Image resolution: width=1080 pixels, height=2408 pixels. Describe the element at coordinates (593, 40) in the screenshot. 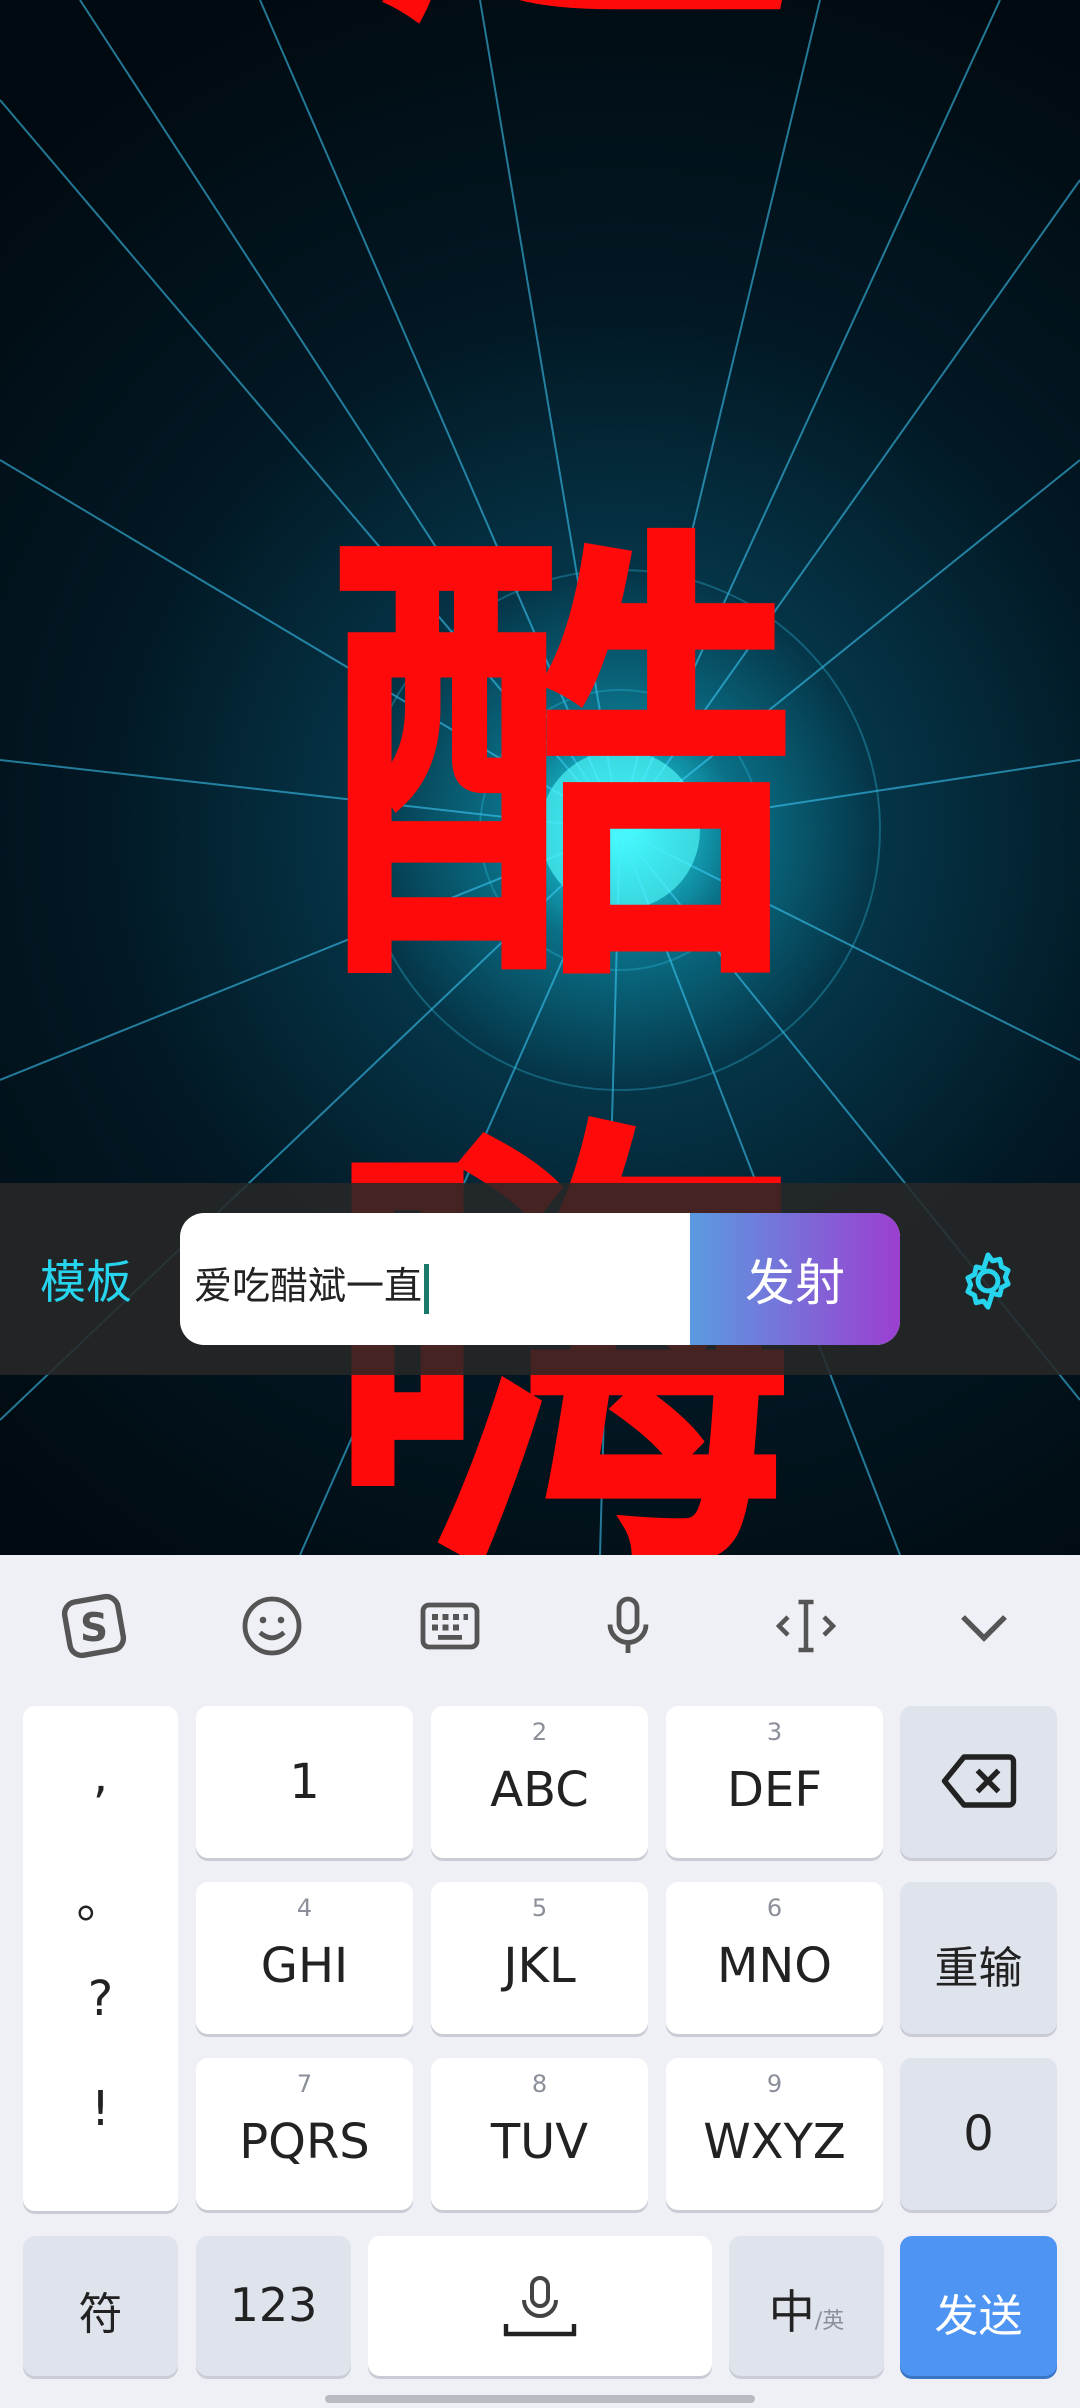

I see `video-char-1: 超` at that location.